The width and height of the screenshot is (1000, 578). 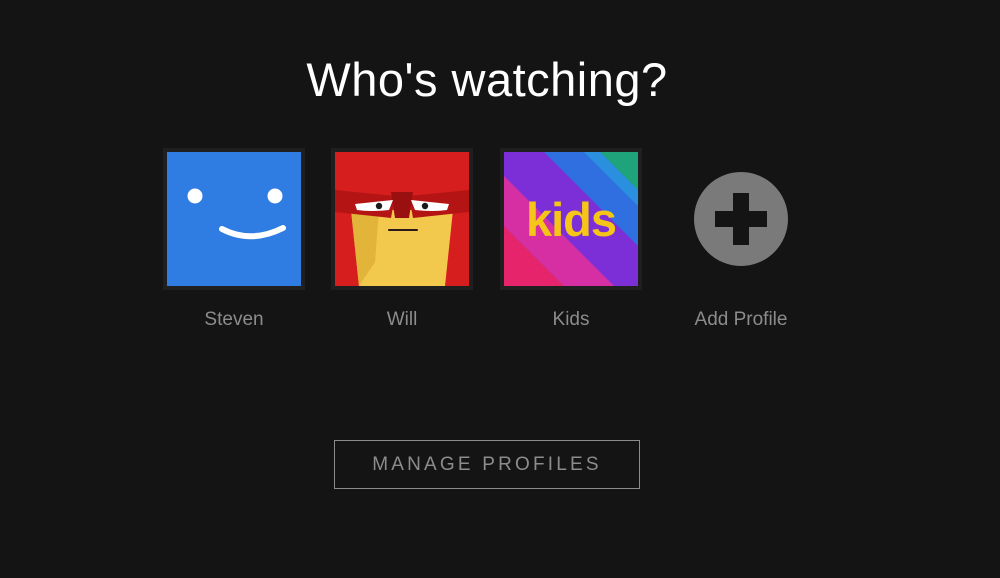 I want to click on smile-face-icon, so click(x=234, y=219).